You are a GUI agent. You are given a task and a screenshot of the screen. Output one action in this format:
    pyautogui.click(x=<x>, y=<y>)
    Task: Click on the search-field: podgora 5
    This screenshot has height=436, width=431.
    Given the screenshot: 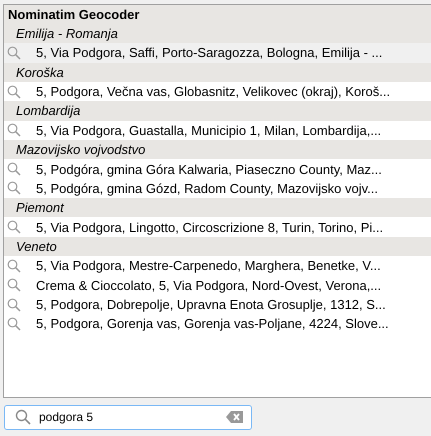 What is the action you would take?
    pyautogui.click(x=128, y=417)
    